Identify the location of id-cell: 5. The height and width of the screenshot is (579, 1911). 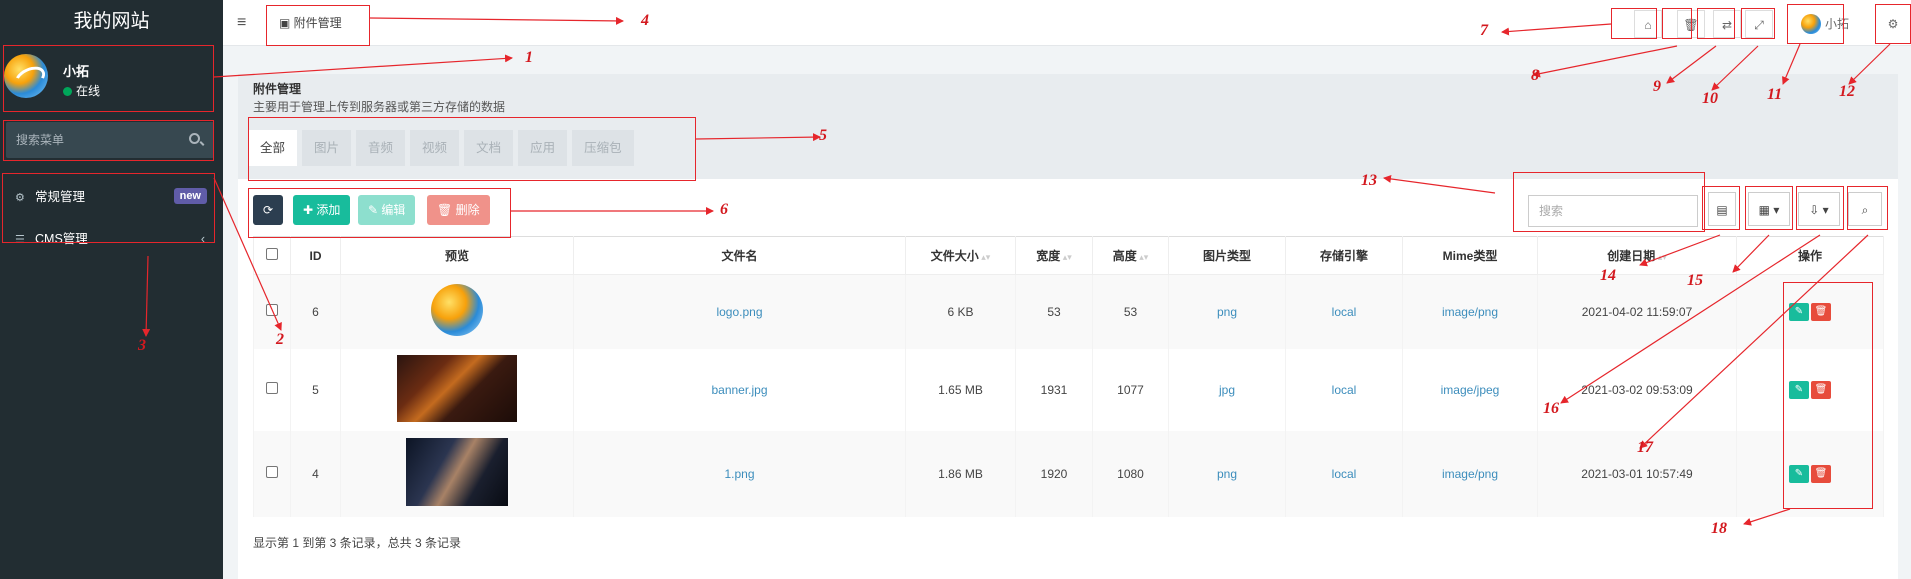
(315, 389).